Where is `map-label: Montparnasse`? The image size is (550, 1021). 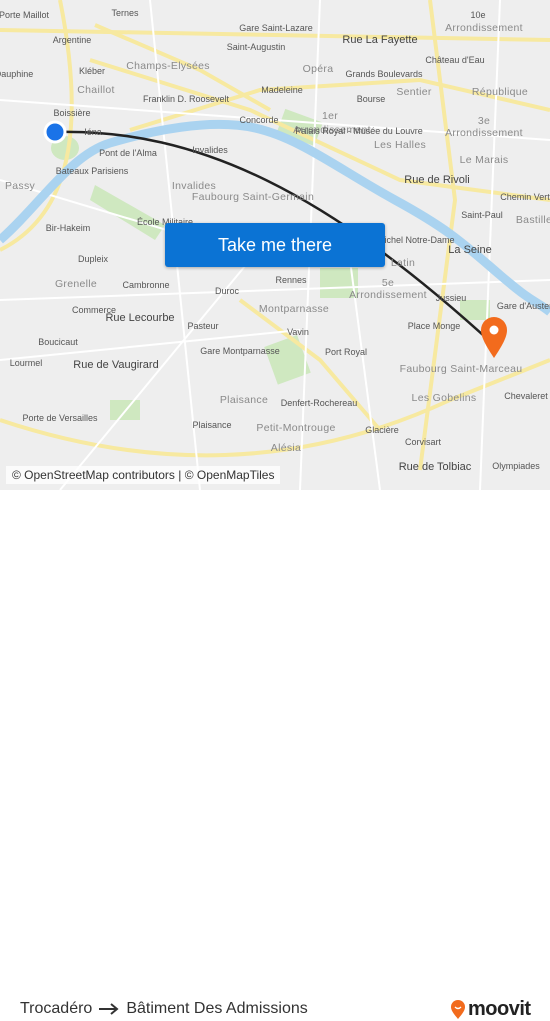 map-label: Montparnasse is located at coordinates (294, 309).